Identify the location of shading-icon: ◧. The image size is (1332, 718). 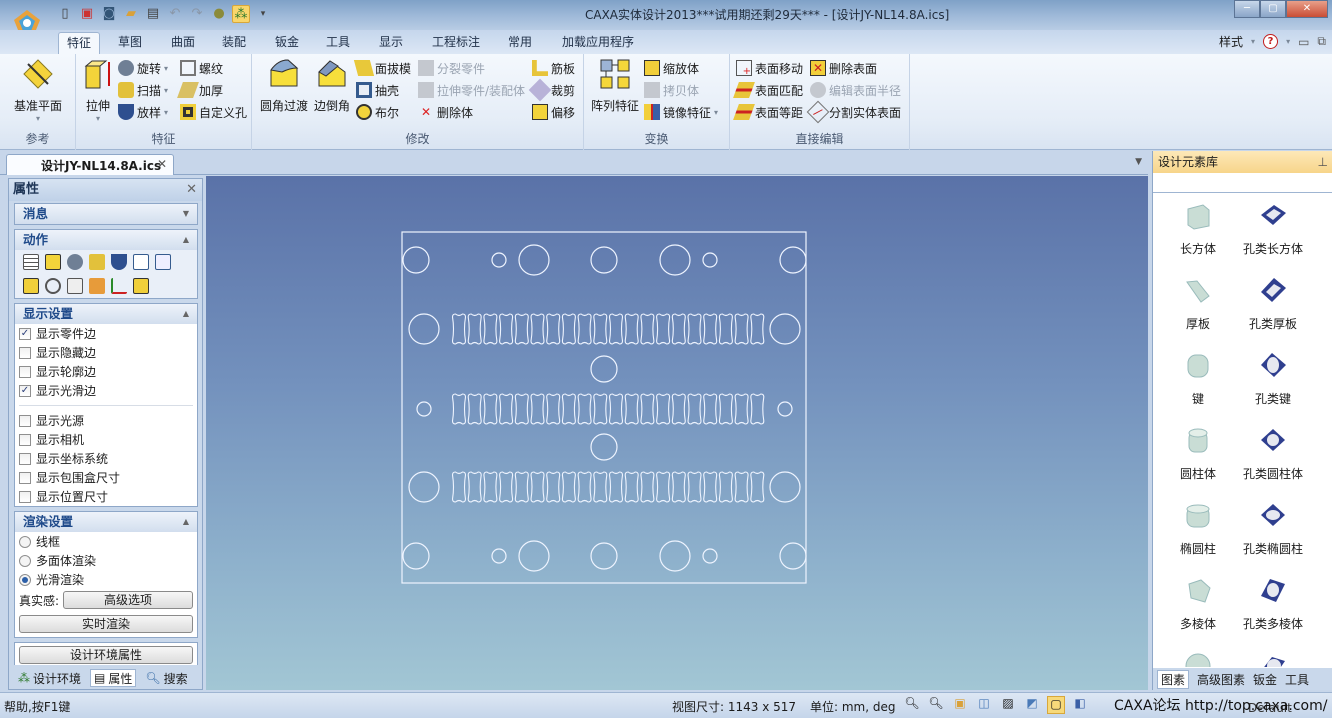
(1080, 705).